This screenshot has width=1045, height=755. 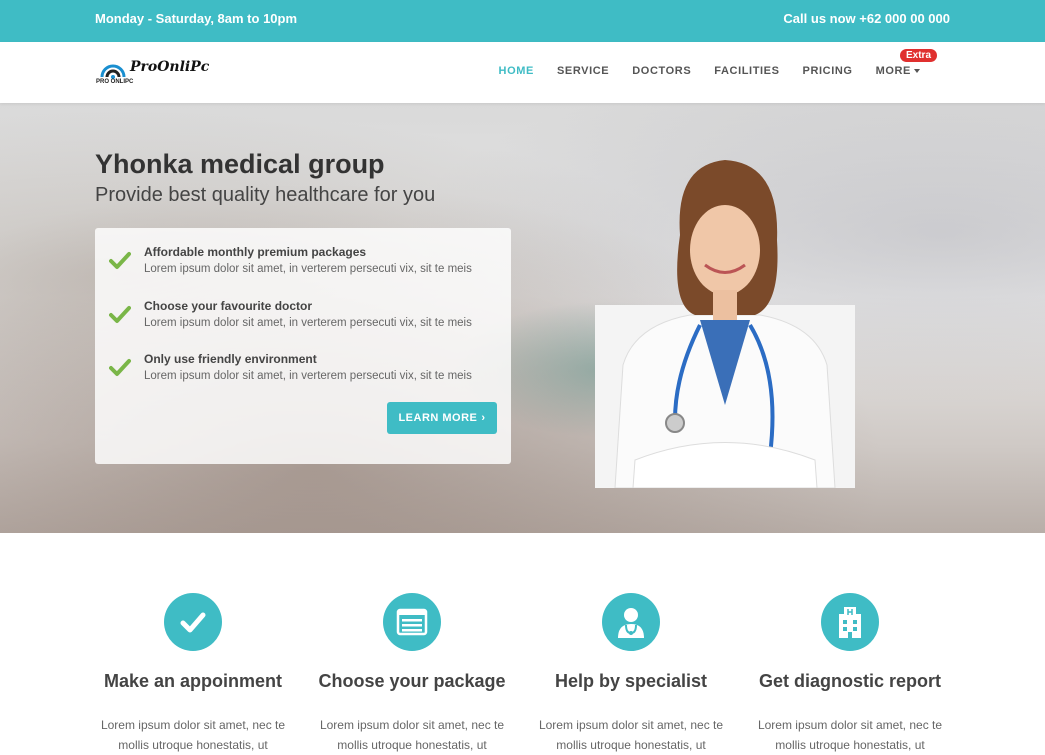 I want to click on nav-home: HOME, so click(x=516, y=71).